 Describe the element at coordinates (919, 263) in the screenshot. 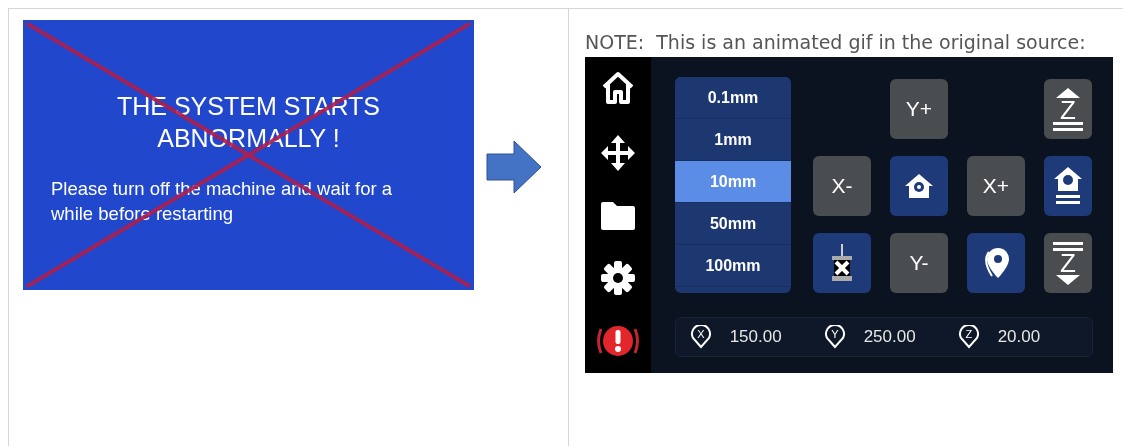

I see `jog-button: Y-` at that location.